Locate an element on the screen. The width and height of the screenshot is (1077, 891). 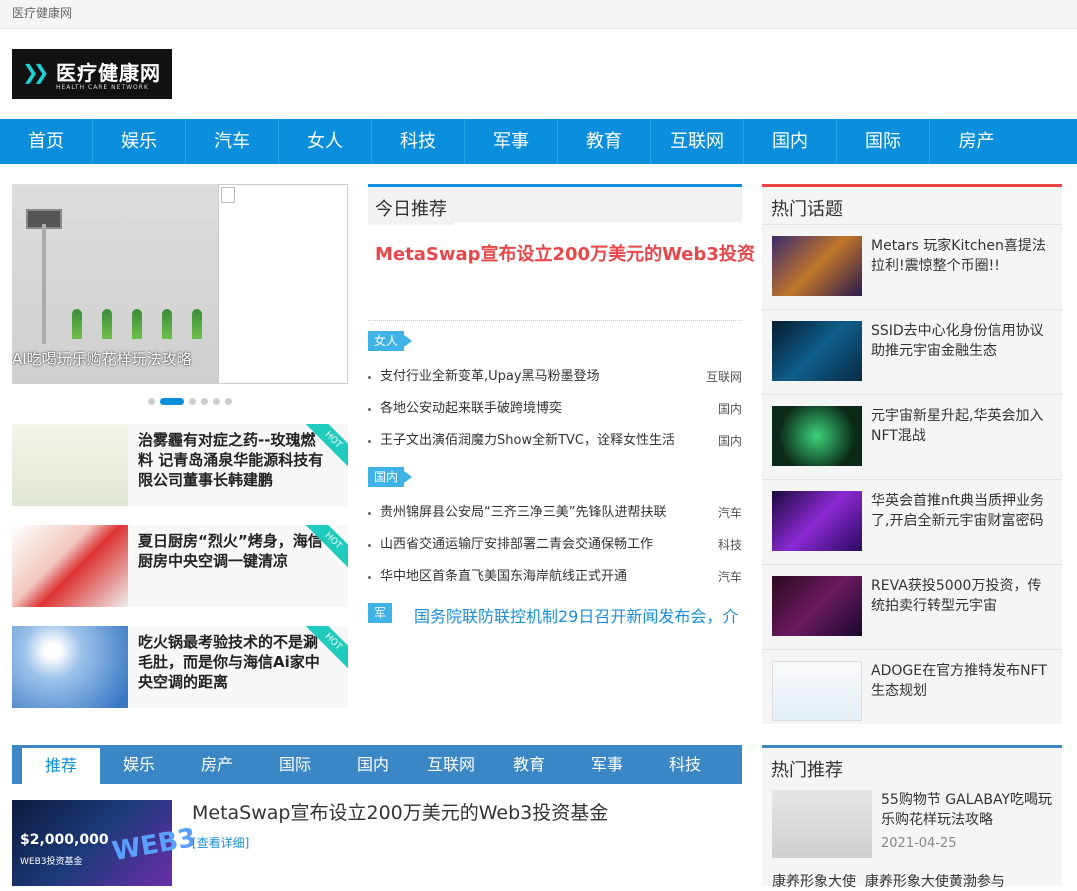
site-logo: ❯❯ 医疗健康网 HEALTH CARE NETWORK is located at coordinates (92, 74).